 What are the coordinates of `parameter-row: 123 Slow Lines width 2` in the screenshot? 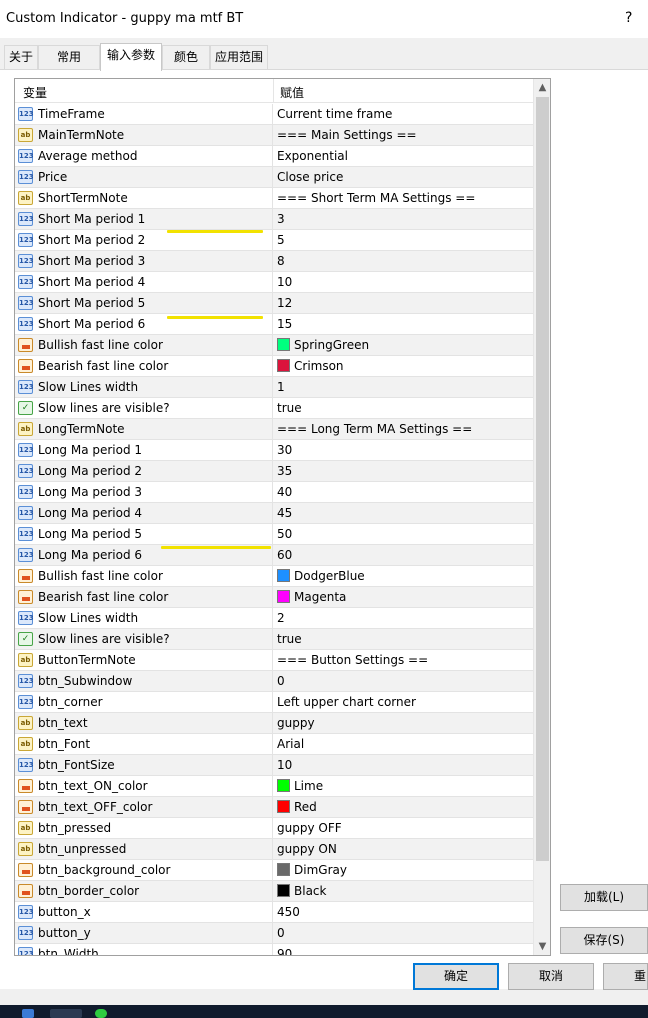 It's located at (274, 618).